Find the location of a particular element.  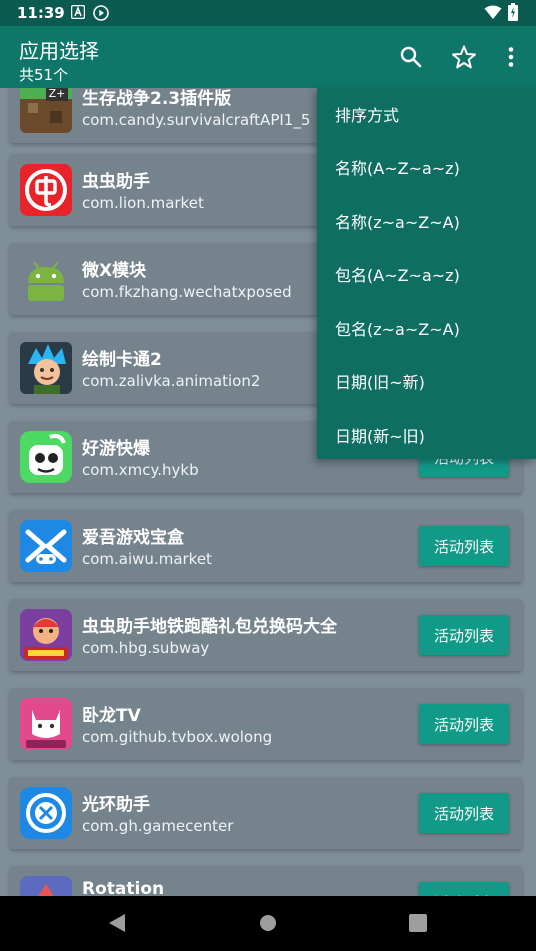

app-name: 虫虫助手 is located at coordinates (116, 182).